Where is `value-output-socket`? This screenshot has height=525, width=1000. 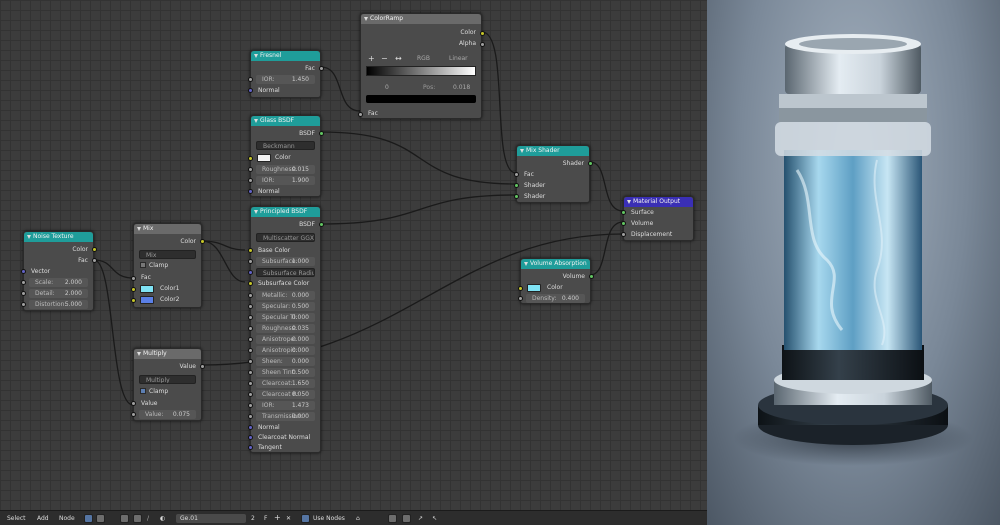 value-output-socket is located at coordinates (202, 366).